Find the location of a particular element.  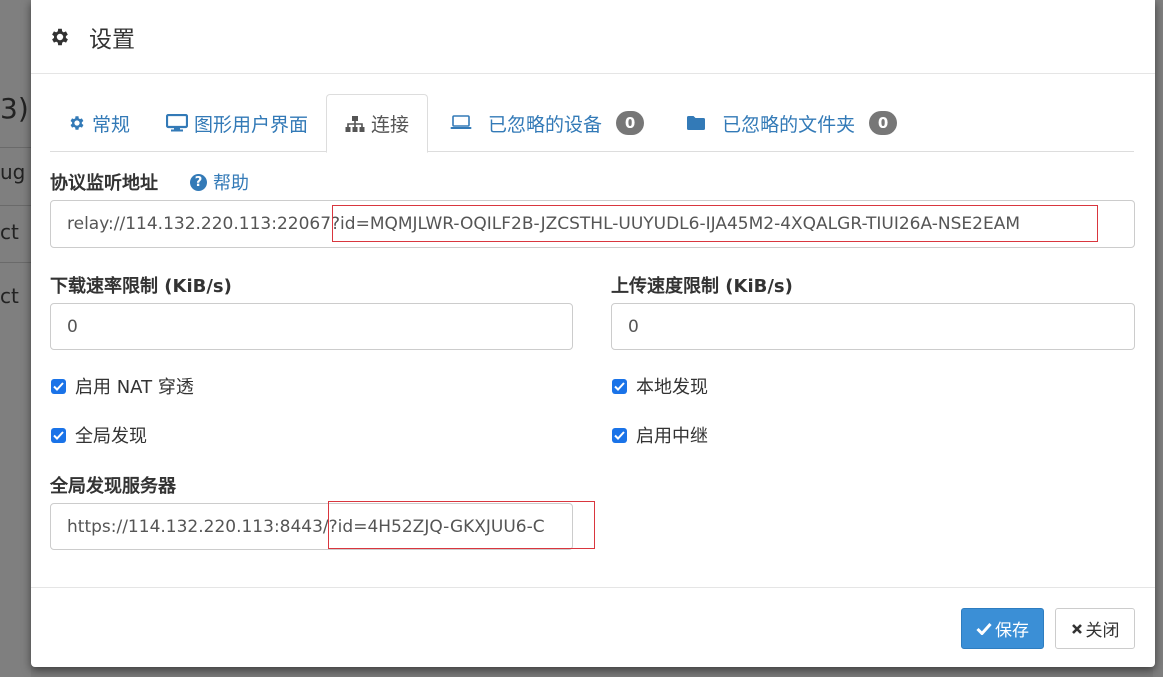

tab-gui: 图形用户界面 is located at coordinates (237, 123).